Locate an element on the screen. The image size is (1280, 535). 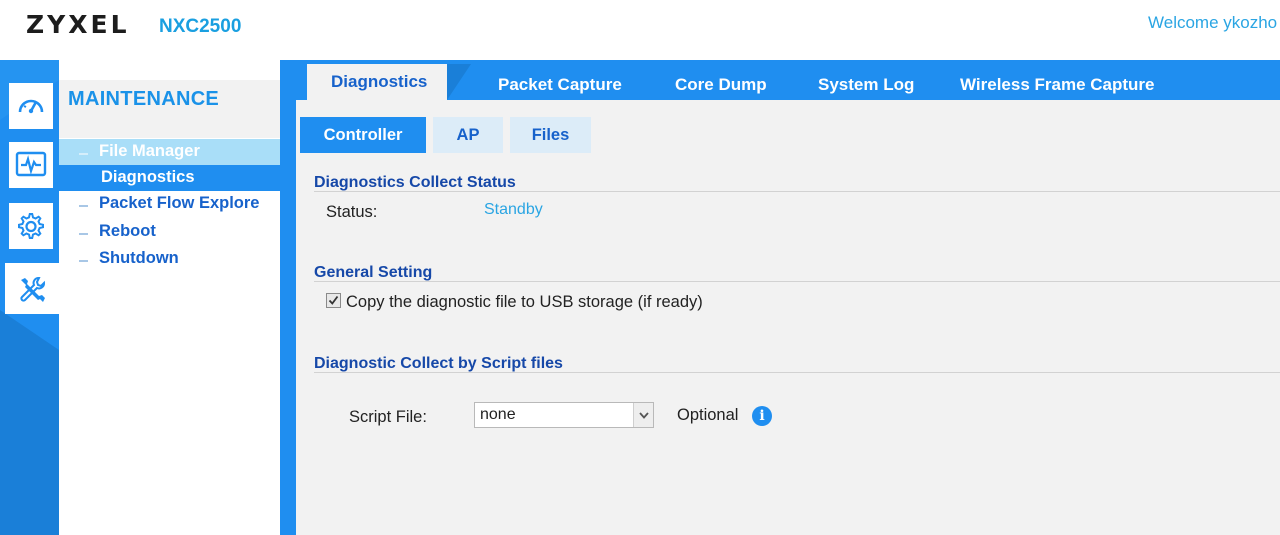
chevron-down-icon is located at coordinates (643, 415).